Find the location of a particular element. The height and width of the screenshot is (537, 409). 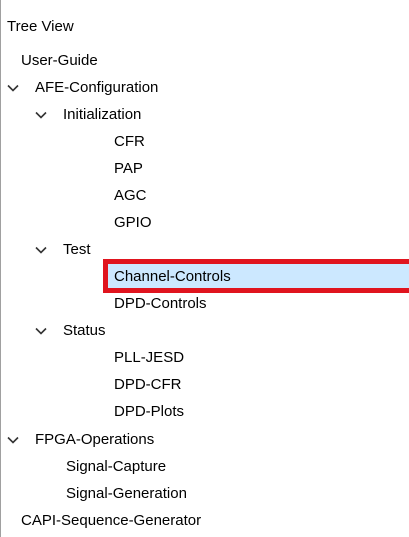

tree-item-afe-configuration: AFE-Configuration is located at coordinates (81, 88).